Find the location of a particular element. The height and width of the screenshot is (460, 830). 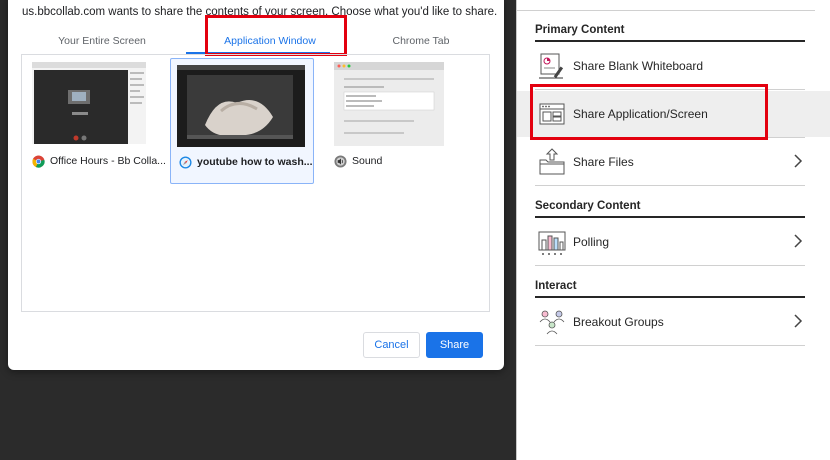

section-primary-content: Primary Content is located at coordinates (580, 30).